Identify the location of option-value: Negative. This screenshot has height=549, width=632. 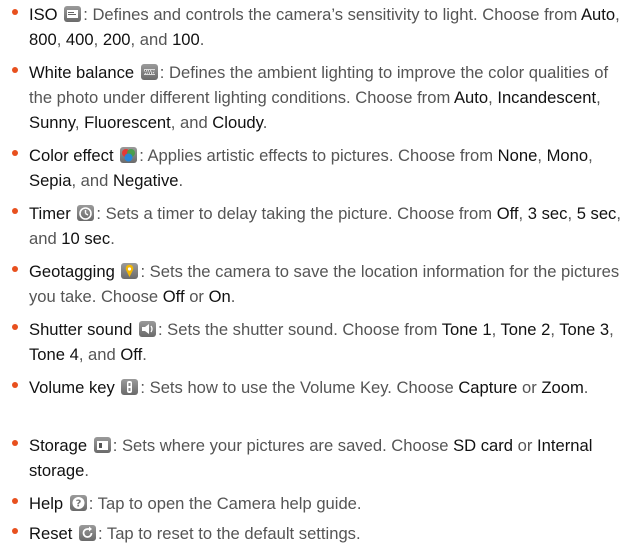
(145, 180).